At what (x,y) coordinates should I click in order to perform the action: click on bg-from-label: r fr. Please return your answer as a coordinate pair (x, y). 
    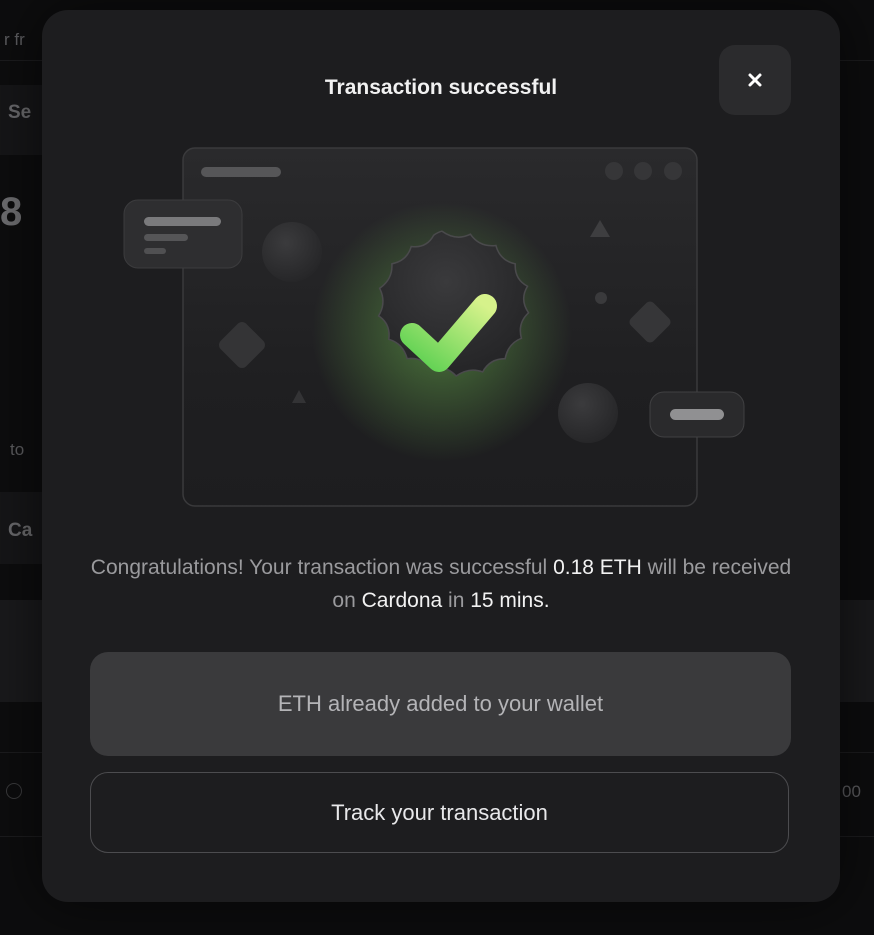
    Looking at the image, I should click on (14, 39).